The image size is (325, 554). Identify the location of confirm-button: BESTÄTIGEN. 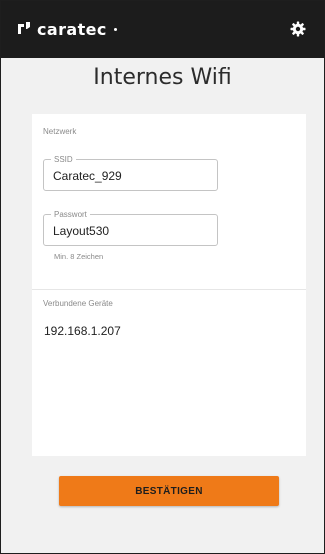
(169, 491).